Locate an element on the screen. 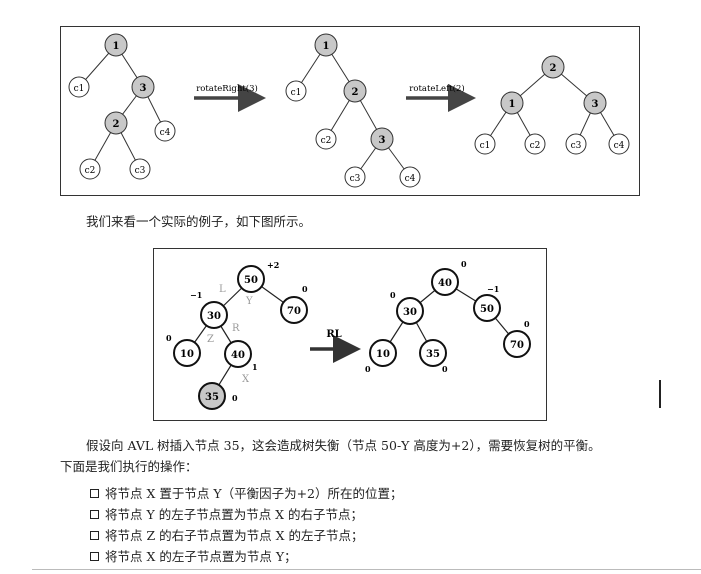  left-bf-30: −1 is located at coordinates (196, 295).